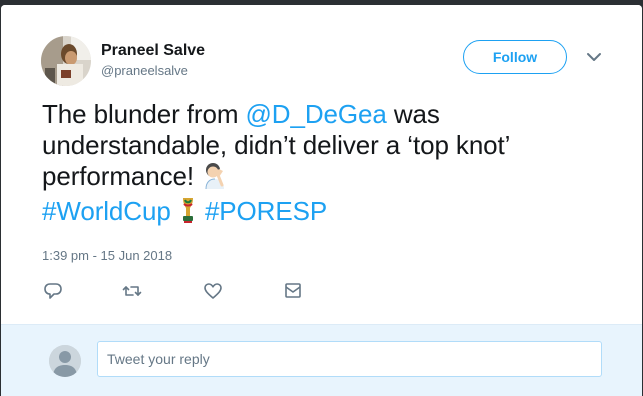 This screenshot has height=396, width=643. Describe the element at coordinates (515, 57) in the screenshot. I see `follow-button: Follow` at that location.